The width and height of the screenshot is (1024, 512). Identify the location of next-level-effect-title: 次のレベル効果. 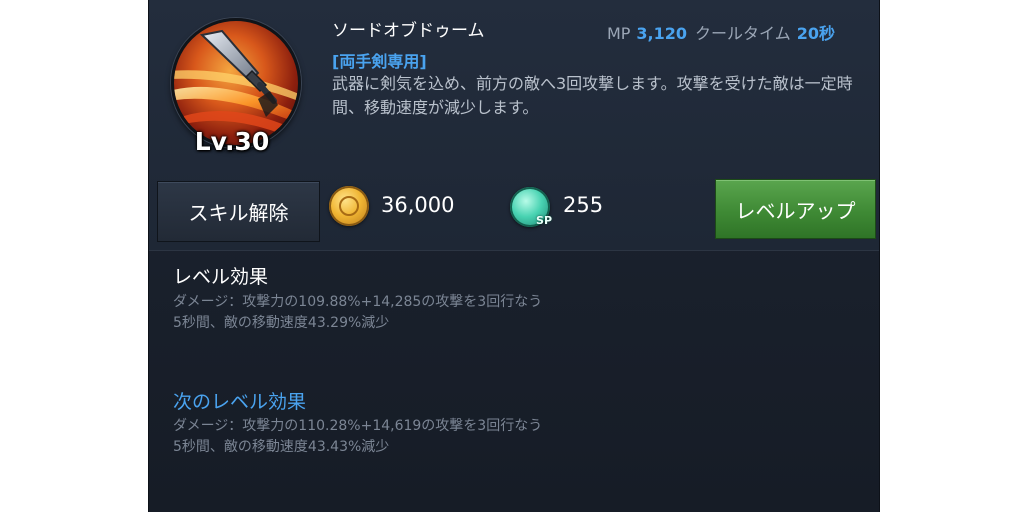
(240, 402).